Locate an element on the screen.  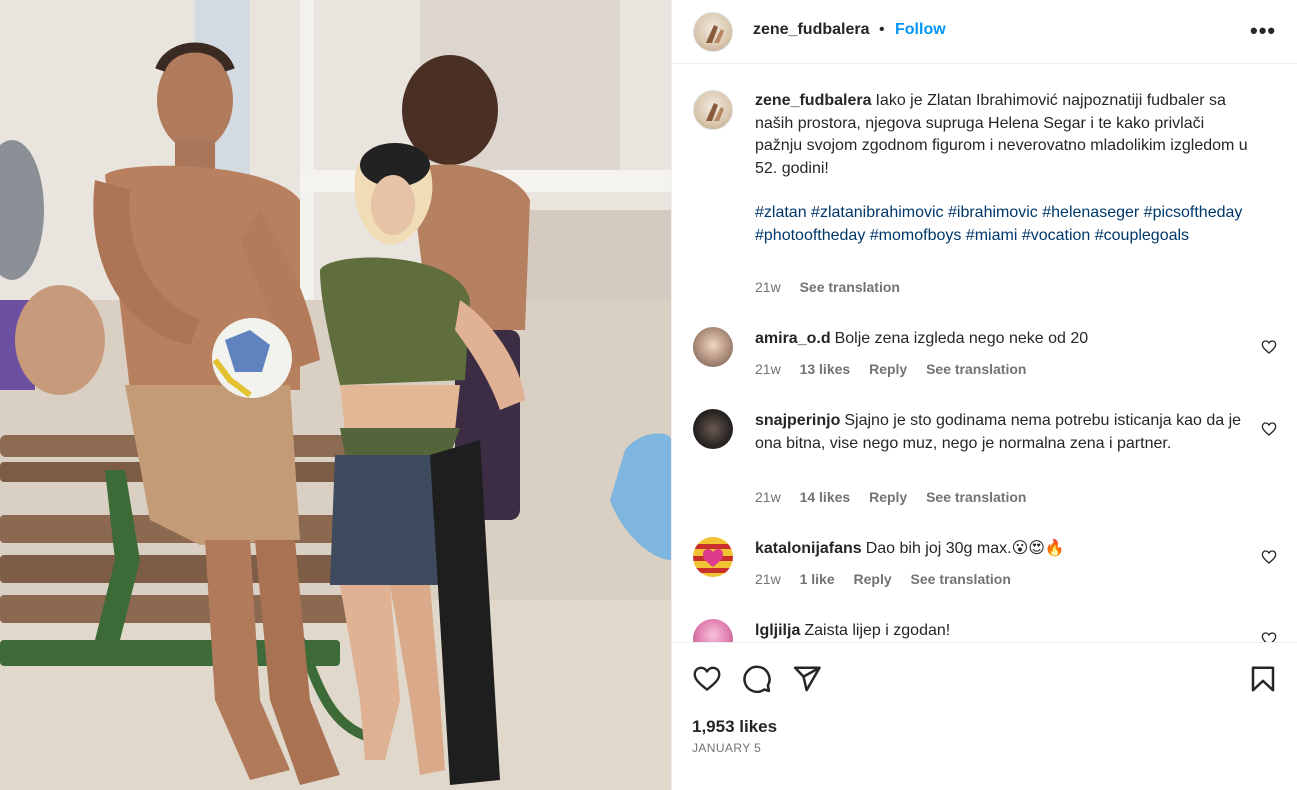
caption-username: zene_fudbalera is located at coordinates (813, 100).